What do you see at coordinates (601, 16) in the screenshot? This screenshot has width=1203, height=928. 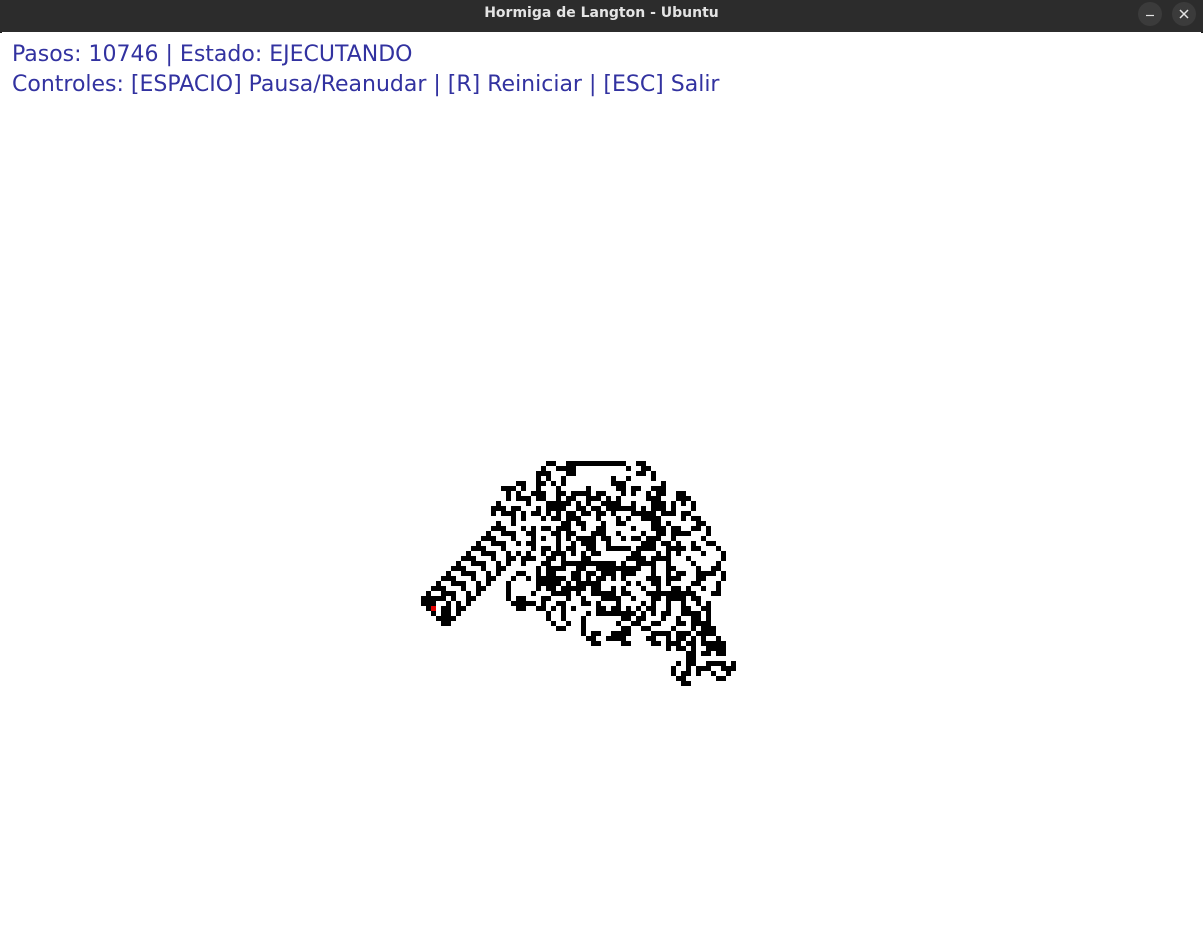 I see `title-bar: Hormiga de Langton - Ubuntu` at bounding box center [601, 16].